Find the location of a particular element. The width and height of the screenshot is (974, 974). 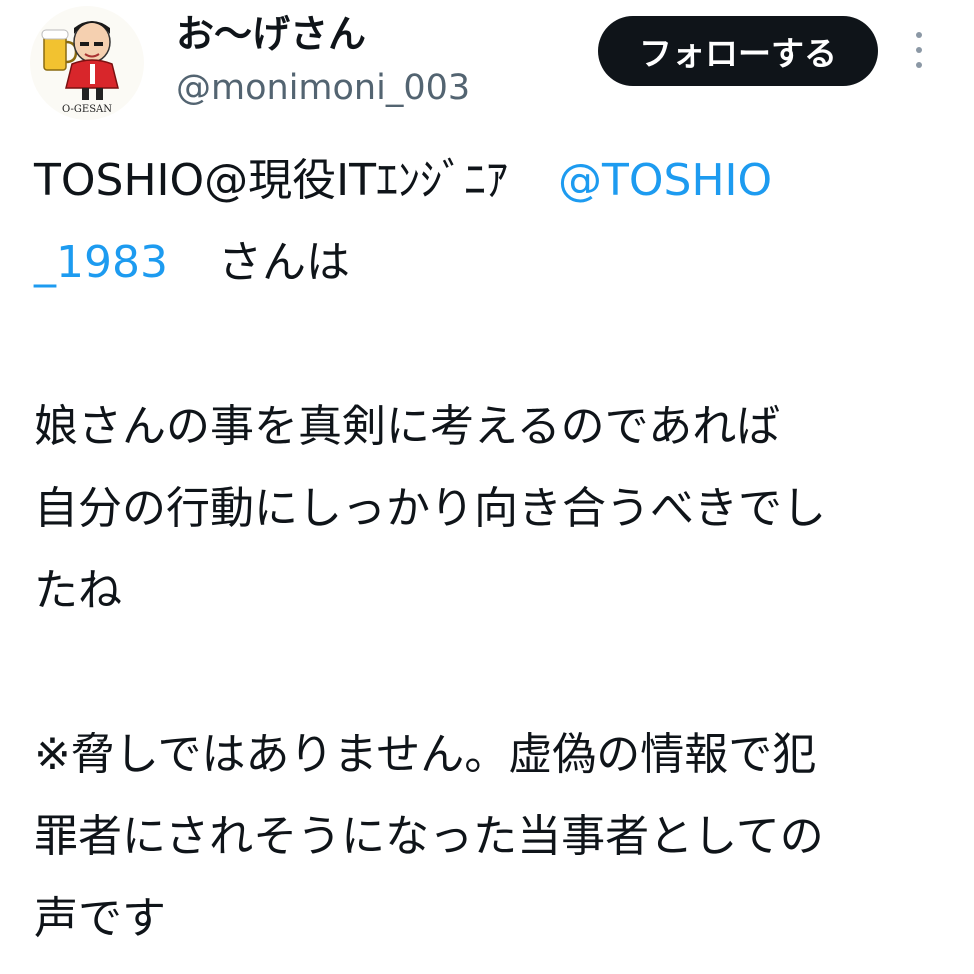

tweet-line: 自分の行動にしっかり向き合うべきでし is located at coordinates (430, 508).